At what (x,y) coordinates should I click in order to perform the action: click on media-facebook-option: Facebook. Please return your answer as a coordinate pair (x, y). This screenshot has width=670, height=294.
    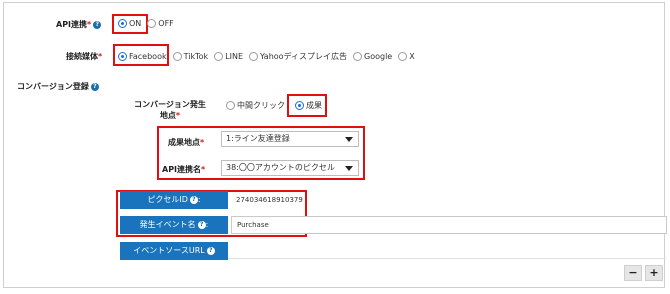
    Looking at the image, I should click on (142, 56).